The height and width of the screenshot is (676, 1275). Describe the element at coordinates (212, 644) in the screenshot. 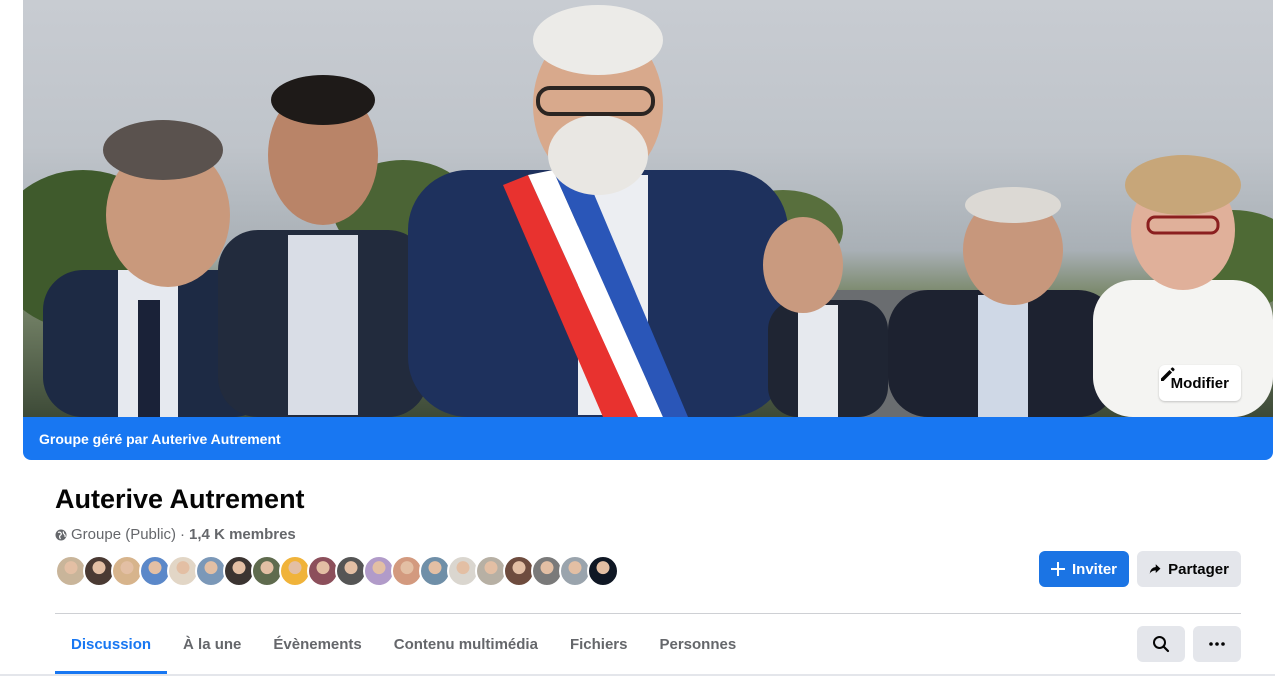

I see `tab-1: À la une` at that location.